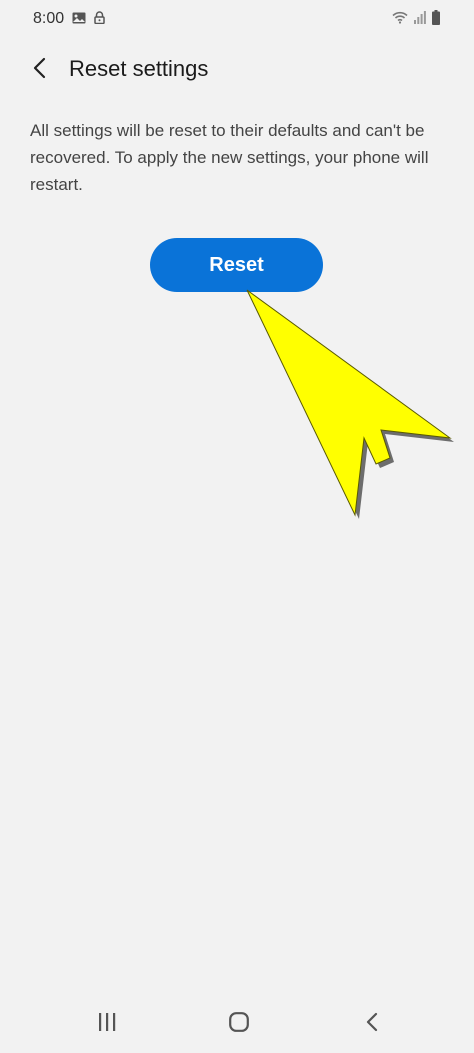  Describe the element at coordinates (139, 68) in the screenshot. I see `page-title: Reset settings` at that location.